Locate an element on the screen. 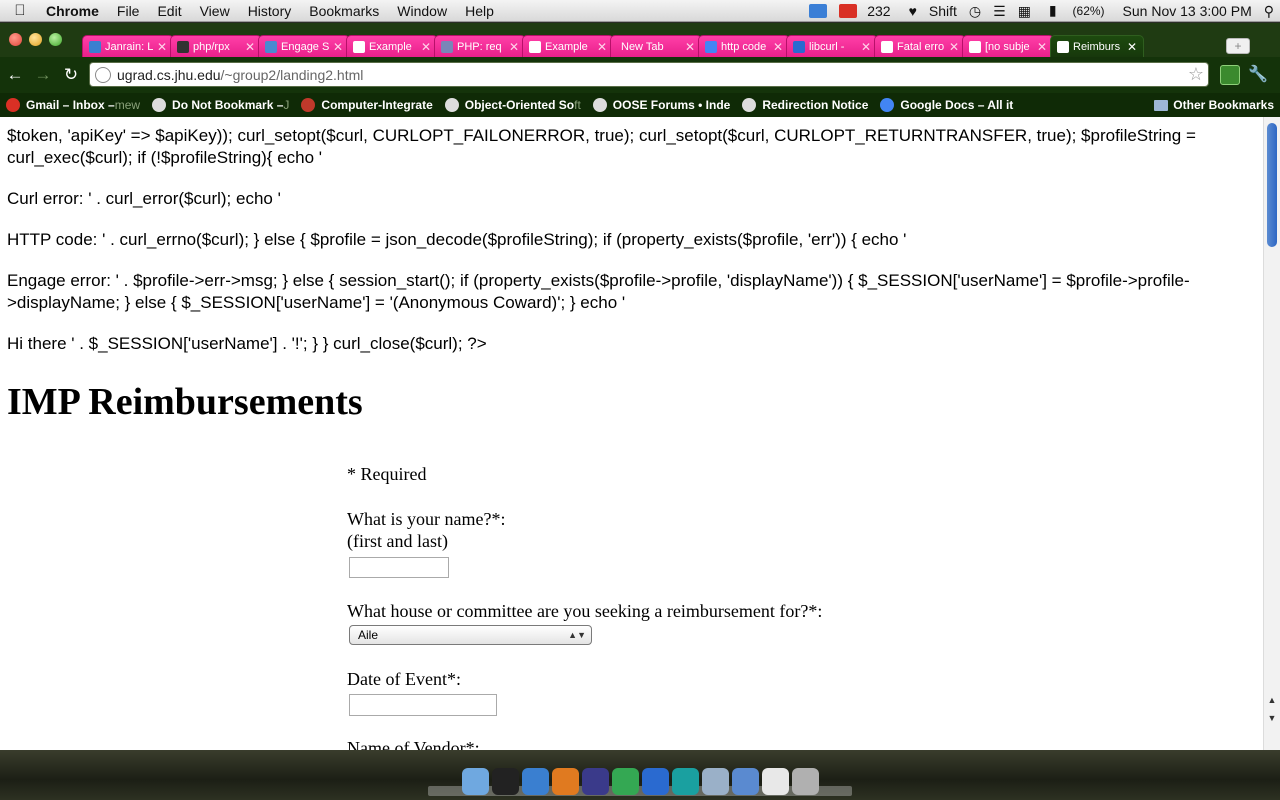 This screenshot has height=800, width=1280. evernote-icon: ♥ is located at coordinates (913, 11).